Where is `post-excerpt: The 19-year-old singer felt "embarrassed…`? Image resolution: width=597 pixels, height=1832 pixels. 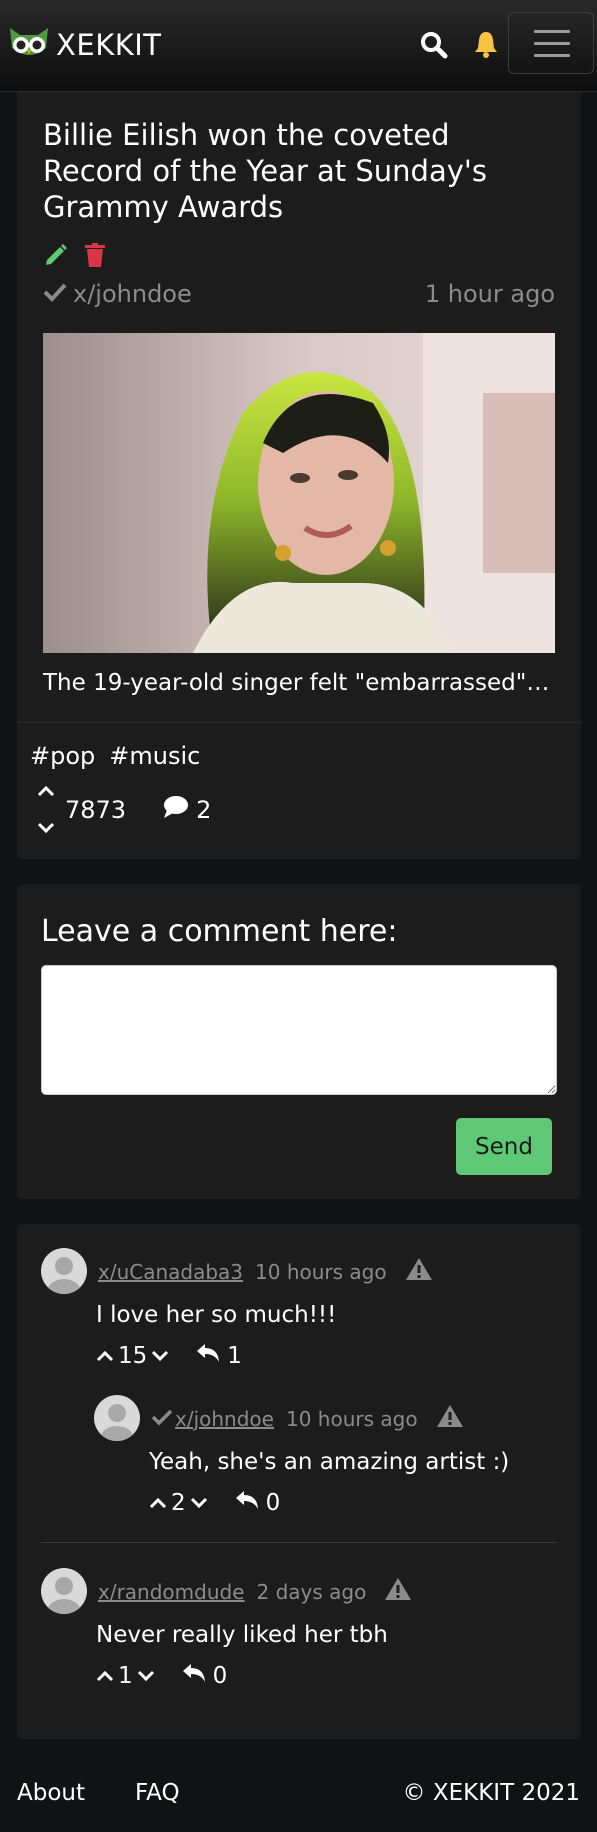 post-excerpt: The 19-year-old singer felt "embarrassed… is located at coordinates (299, 683).